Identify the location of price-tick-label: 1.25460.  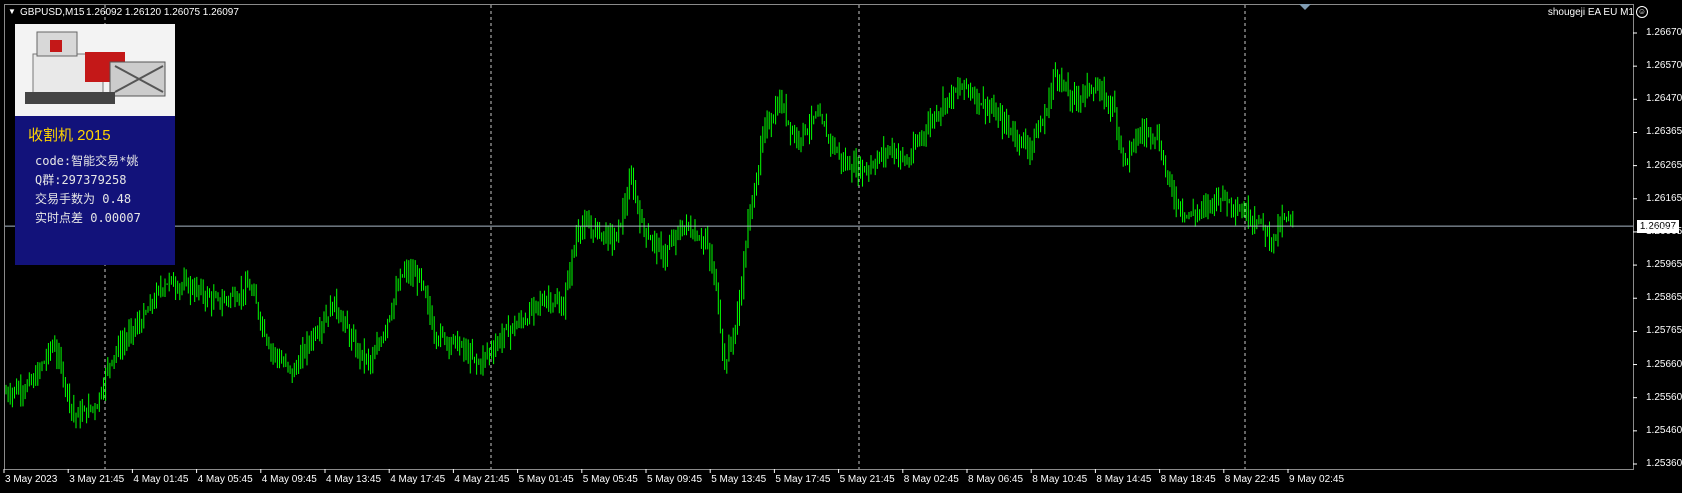
(1664, 430).